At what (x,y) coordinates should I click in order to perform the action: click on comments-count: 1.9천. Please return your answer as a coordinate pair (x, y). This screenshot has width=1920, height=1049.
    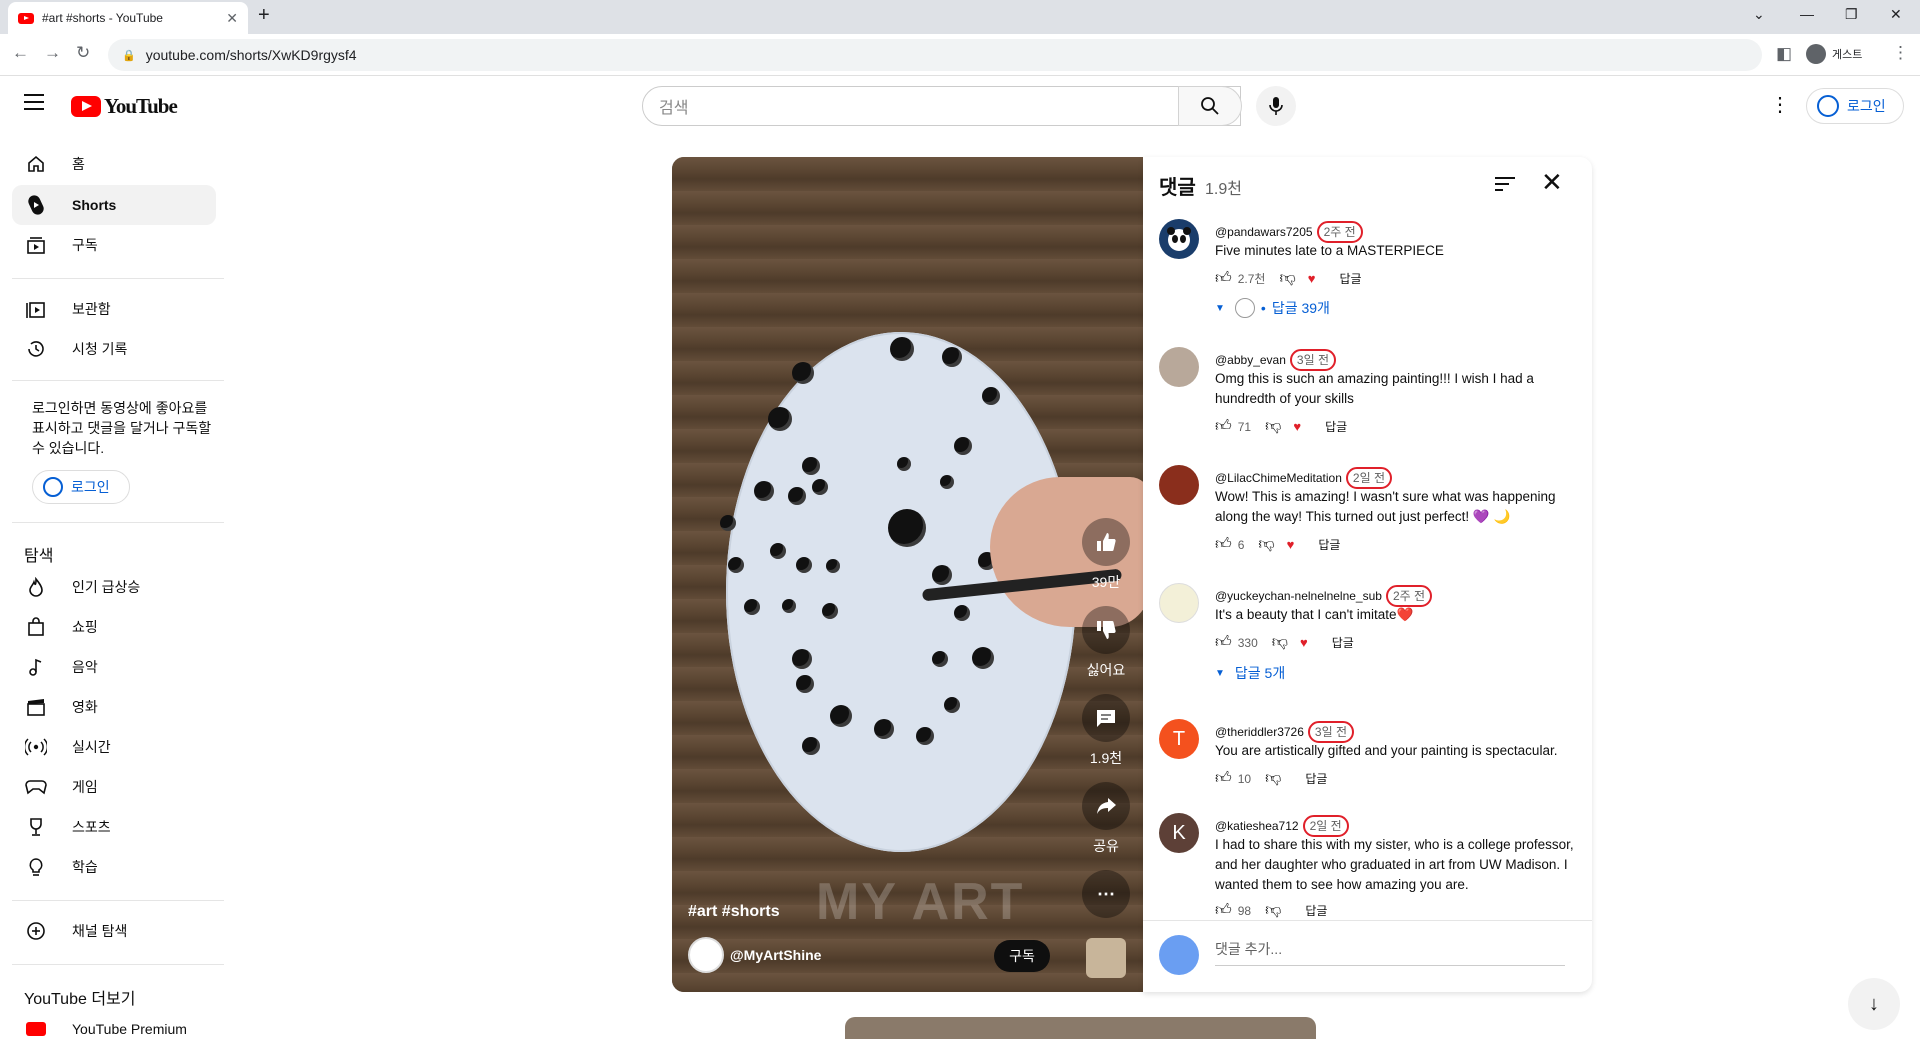
    Looking at the image, I should click on (1223, 189).